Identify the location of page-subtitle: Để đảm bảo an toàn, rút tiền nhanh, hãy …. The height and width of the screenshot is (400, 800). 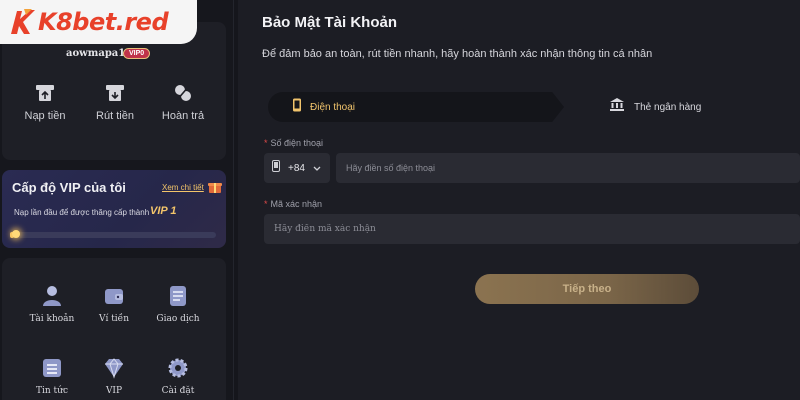
(457, 54).